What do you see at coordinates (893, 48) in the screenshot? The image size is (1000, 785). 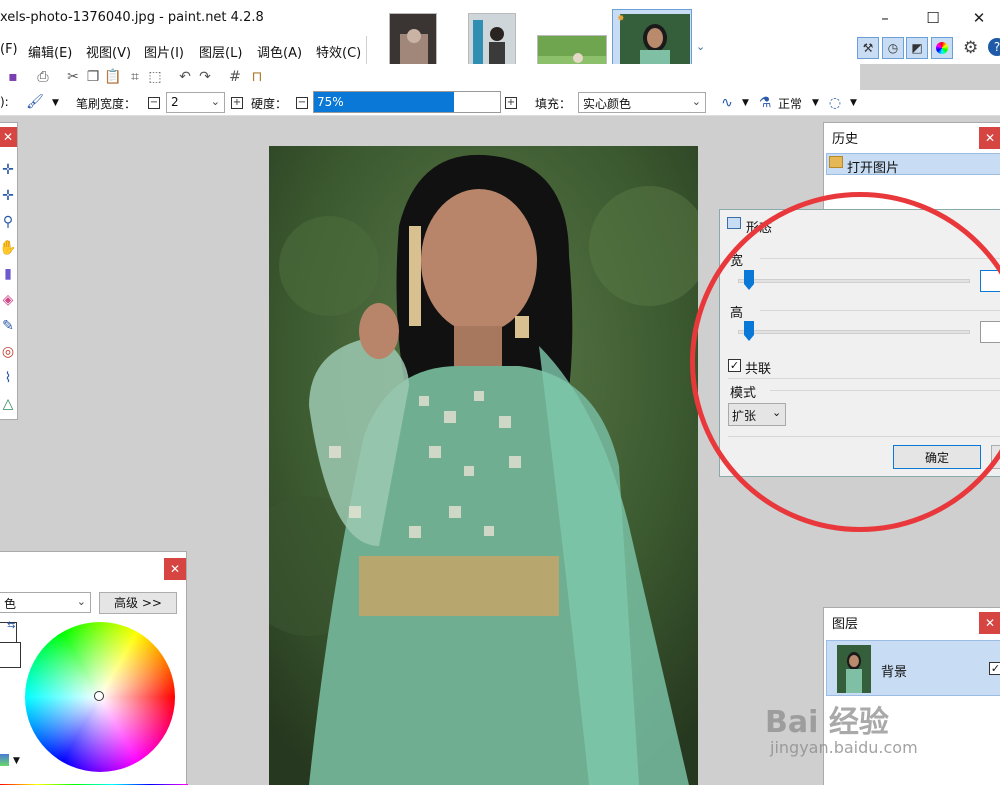 I see `history-window-button: ◷` at bounding box center [893, 48].